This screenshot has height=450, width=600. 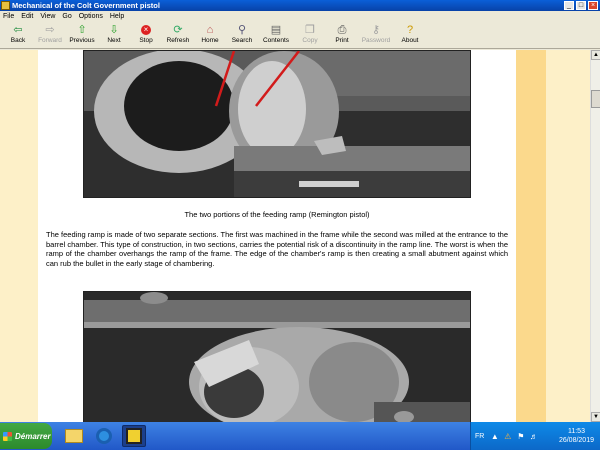 I want to click on right-stripe, so click(x=531, y=236).